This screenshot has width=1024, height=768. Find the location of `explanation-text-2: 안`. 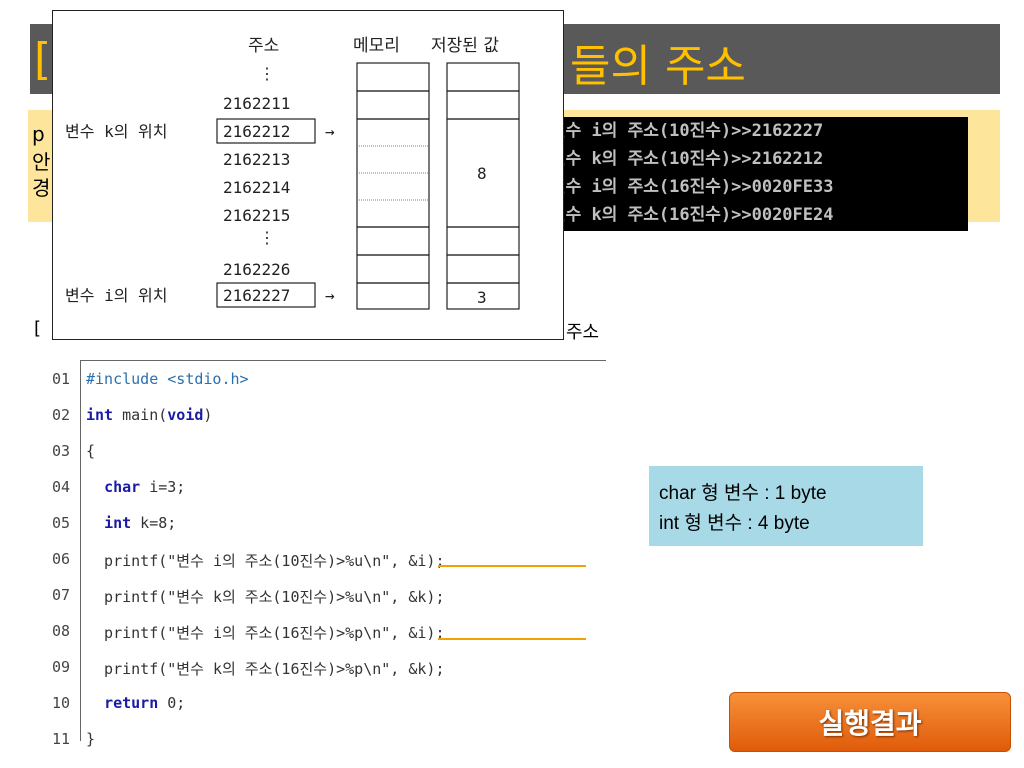

explanation-text-2: 안 is located at coordinates (41, 162).